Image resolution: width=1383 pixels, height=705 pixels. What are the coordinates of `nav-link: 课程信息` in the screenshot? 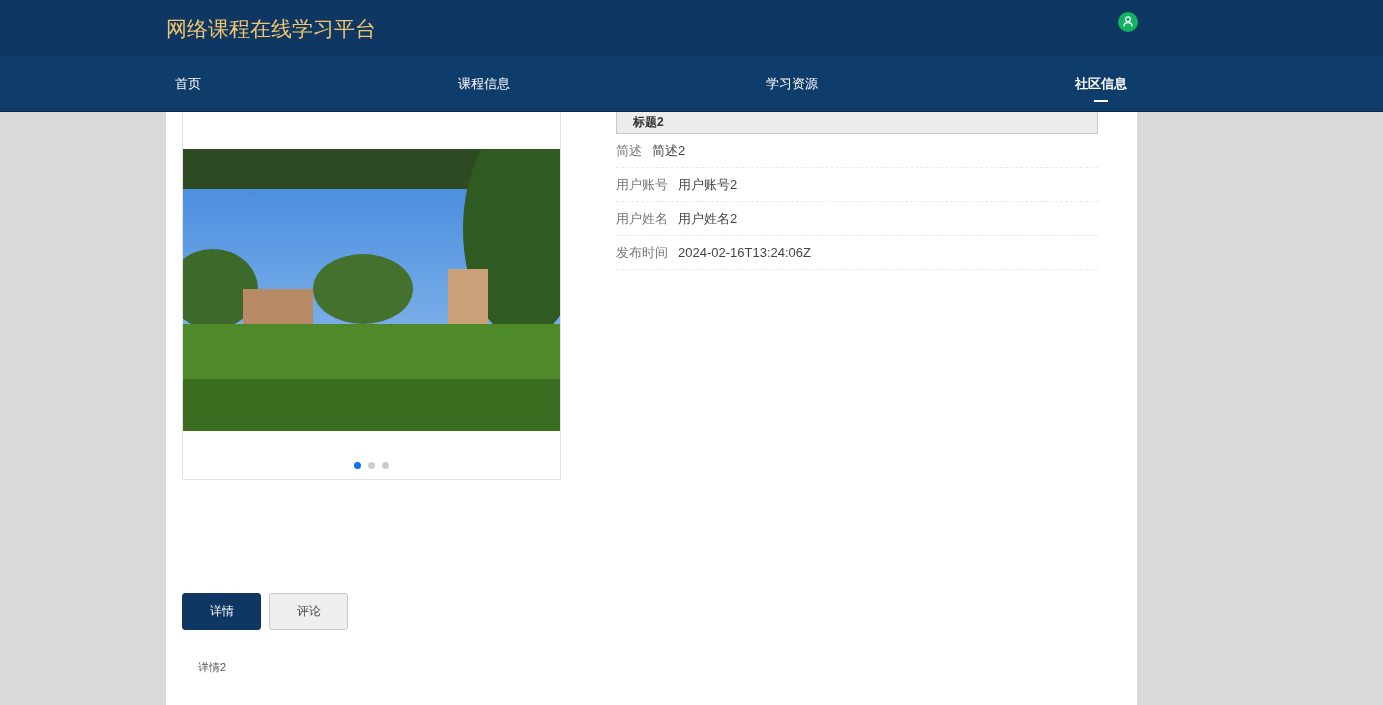 It's located at (483, 86).